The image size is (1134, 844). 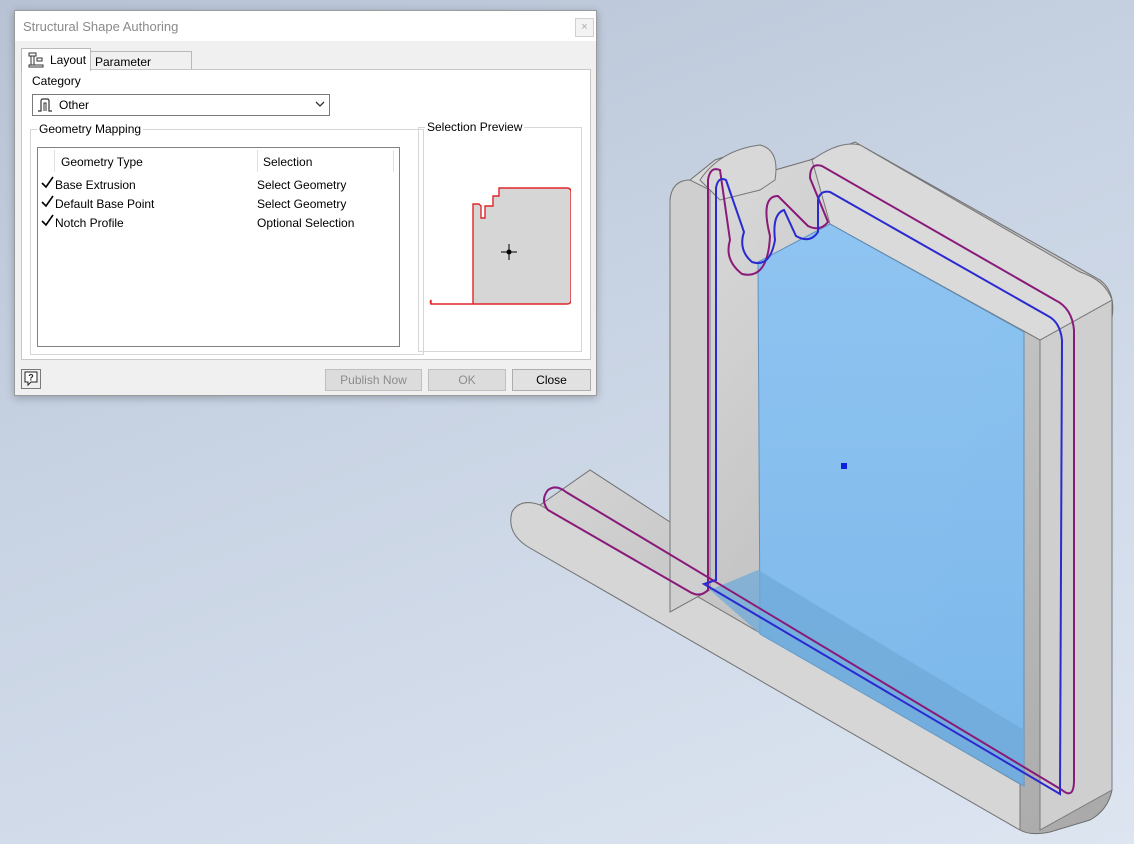 What do you see at coordinates (287, 162) in the screenshot?
I see `column-header-selection: Selection` at bounding box center [287, 162].